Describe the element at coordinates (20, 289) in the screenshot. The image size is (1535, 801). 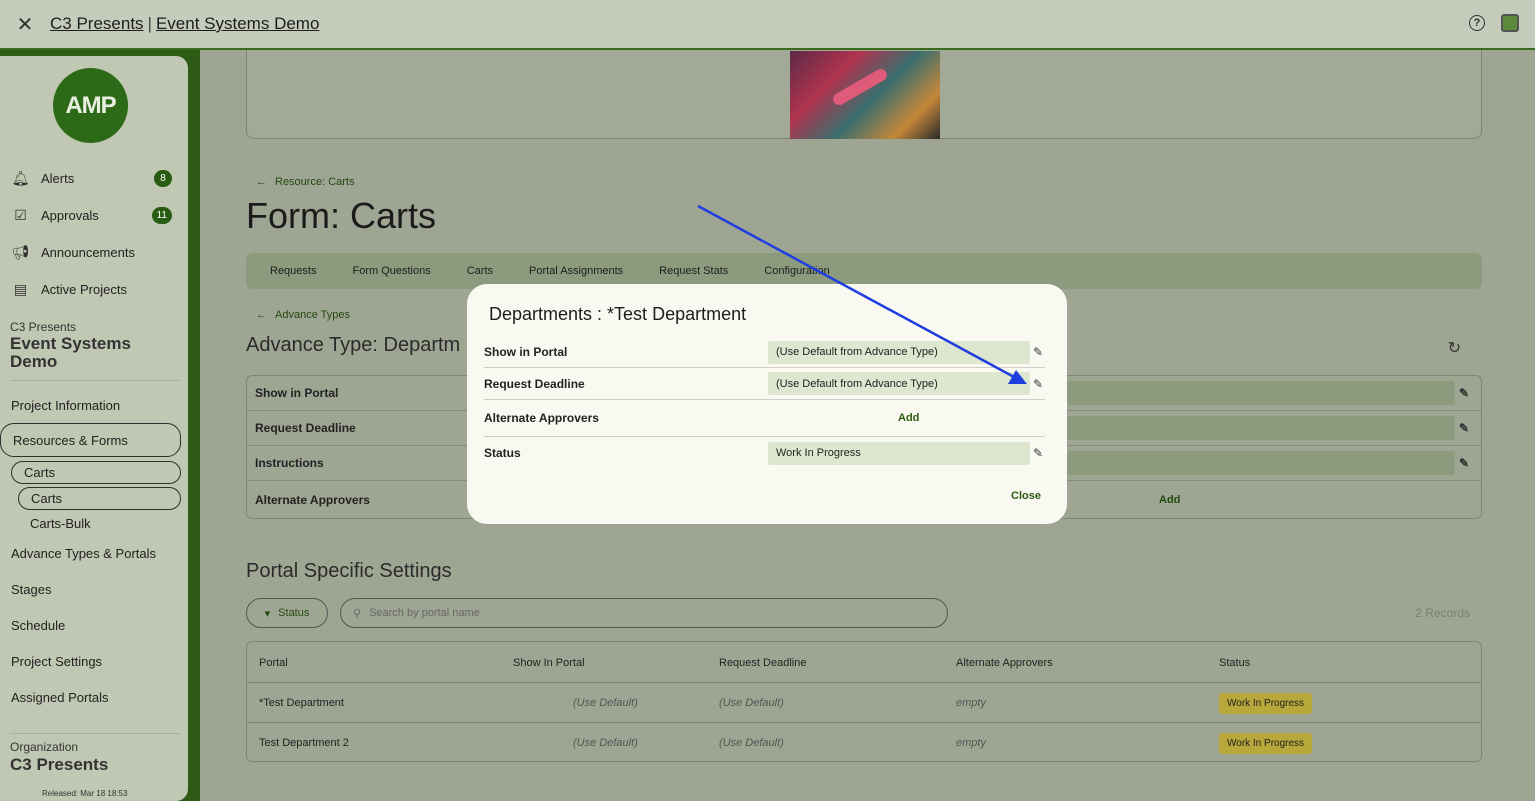
I see `projects-icon: ▤` at that location.